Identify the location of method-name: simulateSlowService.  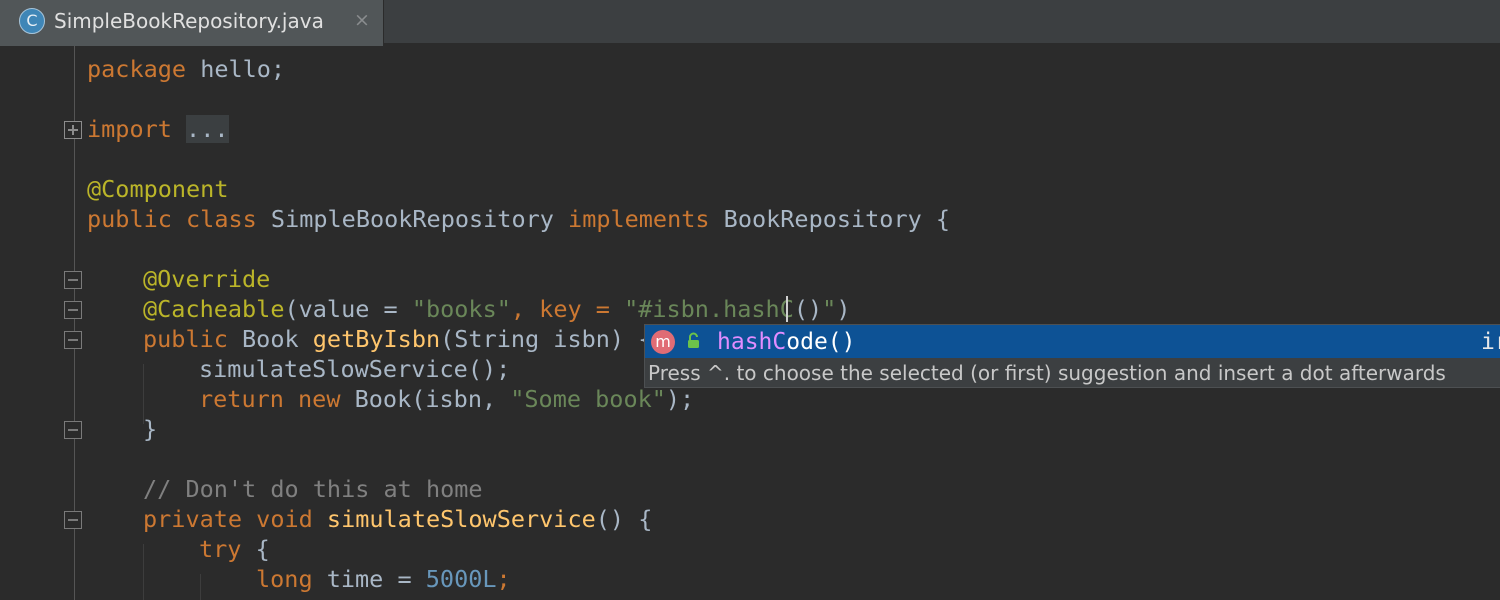
(454, 519).